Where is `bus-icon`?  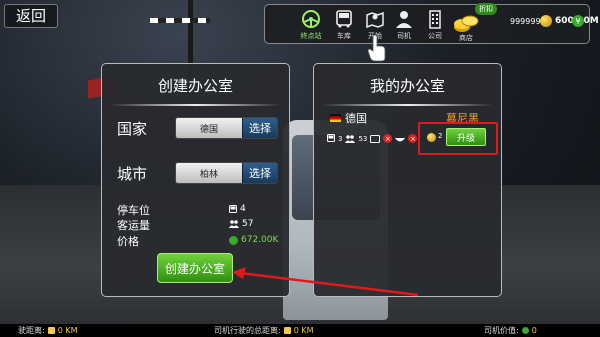 bus-icon is located at coordinates (344, 19).